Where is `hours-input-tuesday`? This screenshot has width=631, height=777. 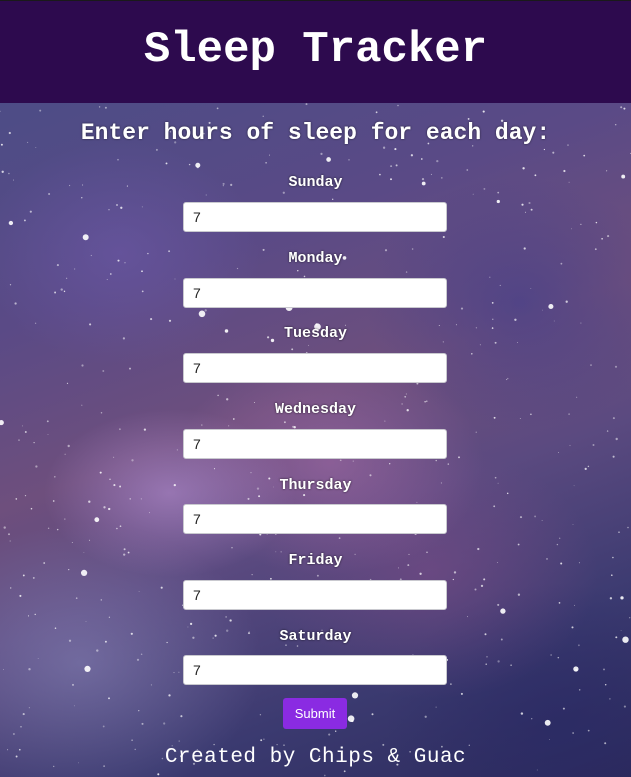 hours-input-tuesday is located at coordinates (315, 368).